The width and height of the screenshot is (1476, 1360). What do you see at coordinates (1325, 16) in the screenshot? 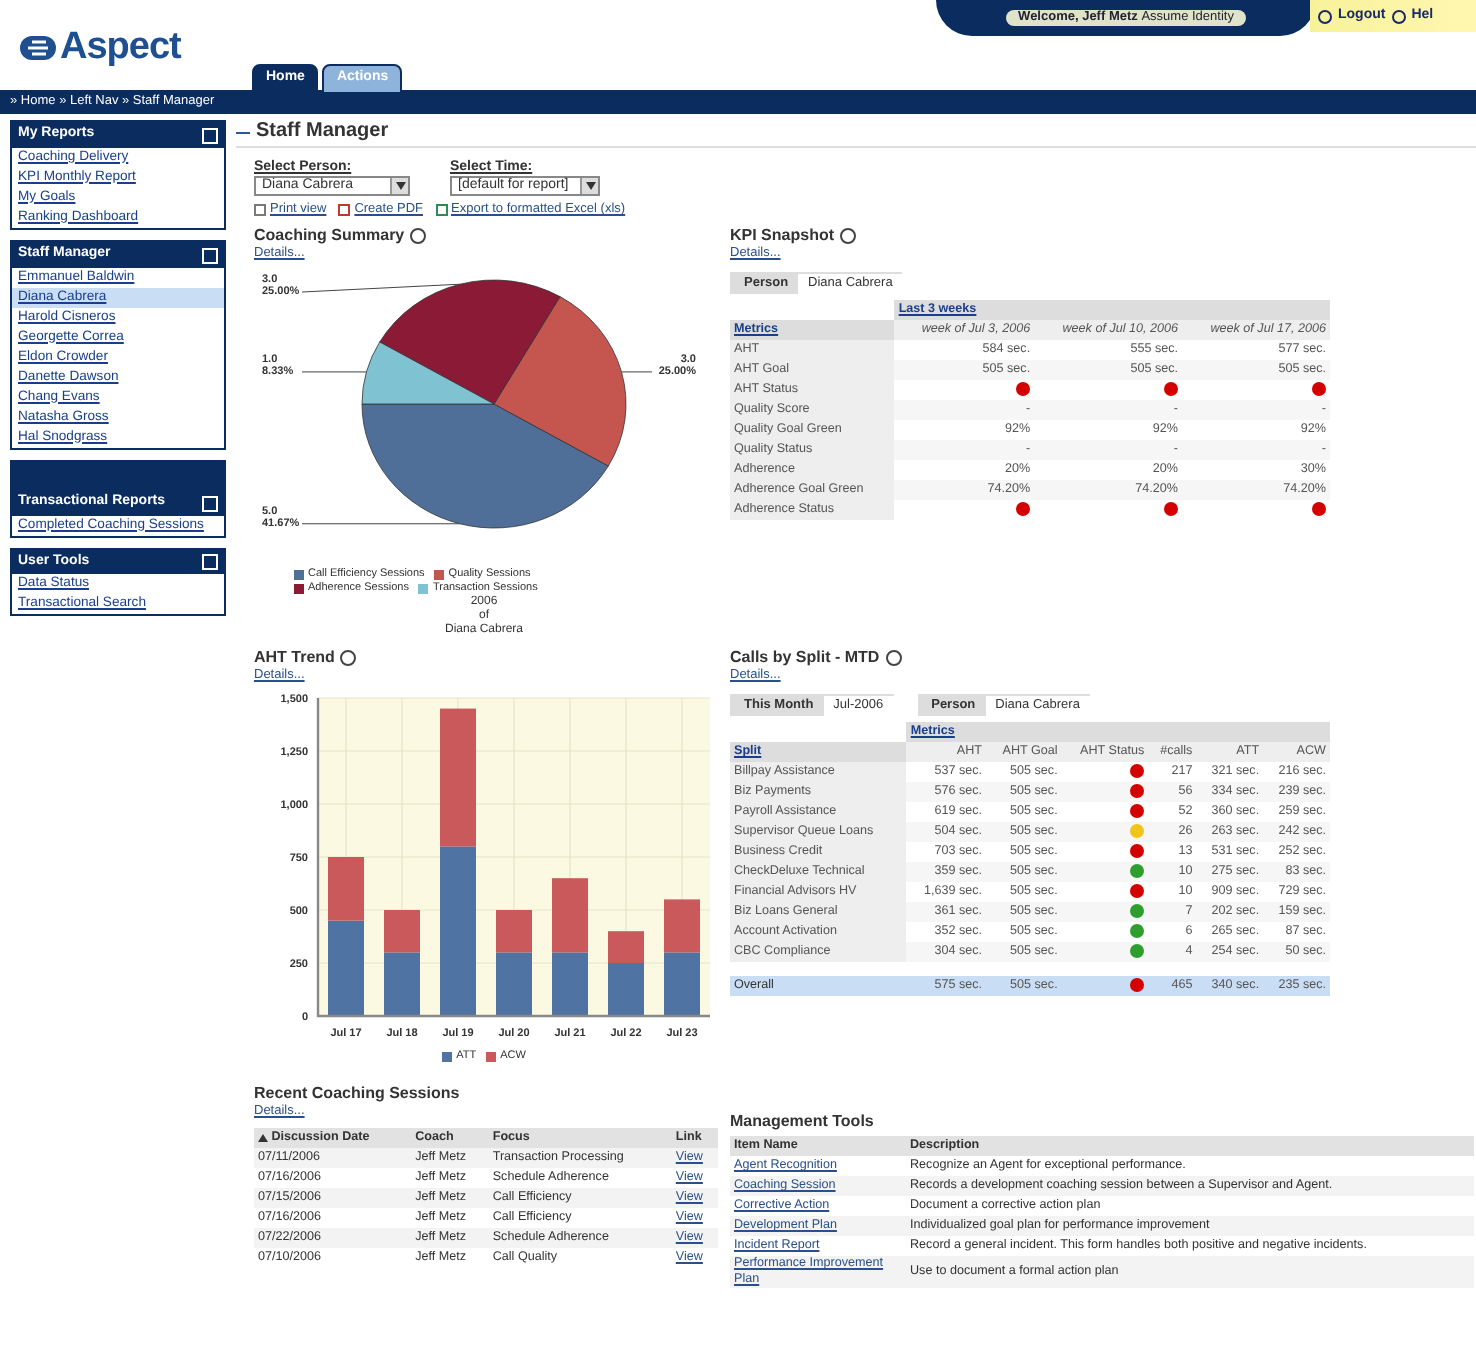
I see `logout-icon` at bounding box center [1325, 16].